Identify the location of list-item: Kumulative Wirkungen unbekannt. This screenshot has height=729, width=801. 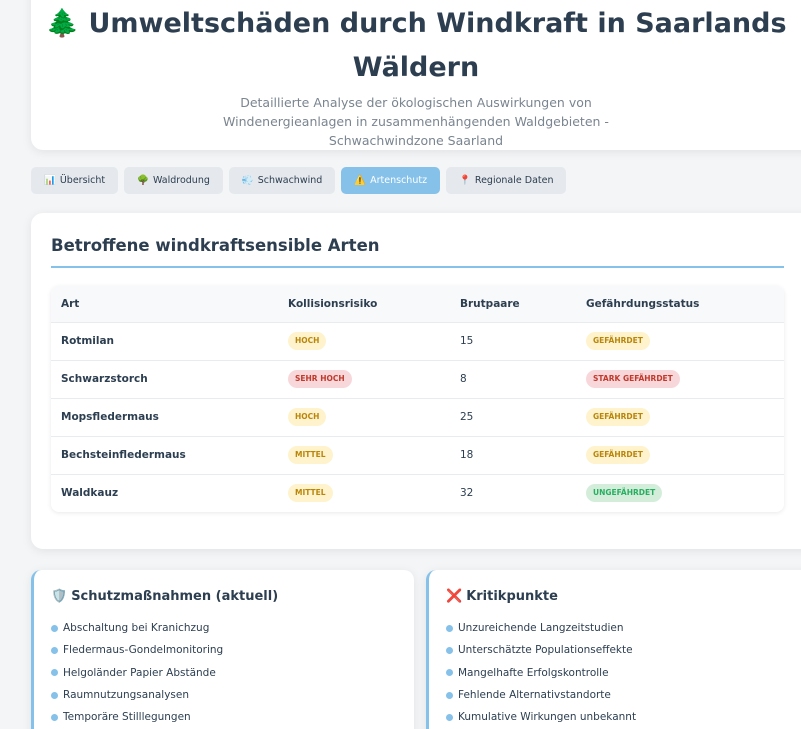
(541, 717).